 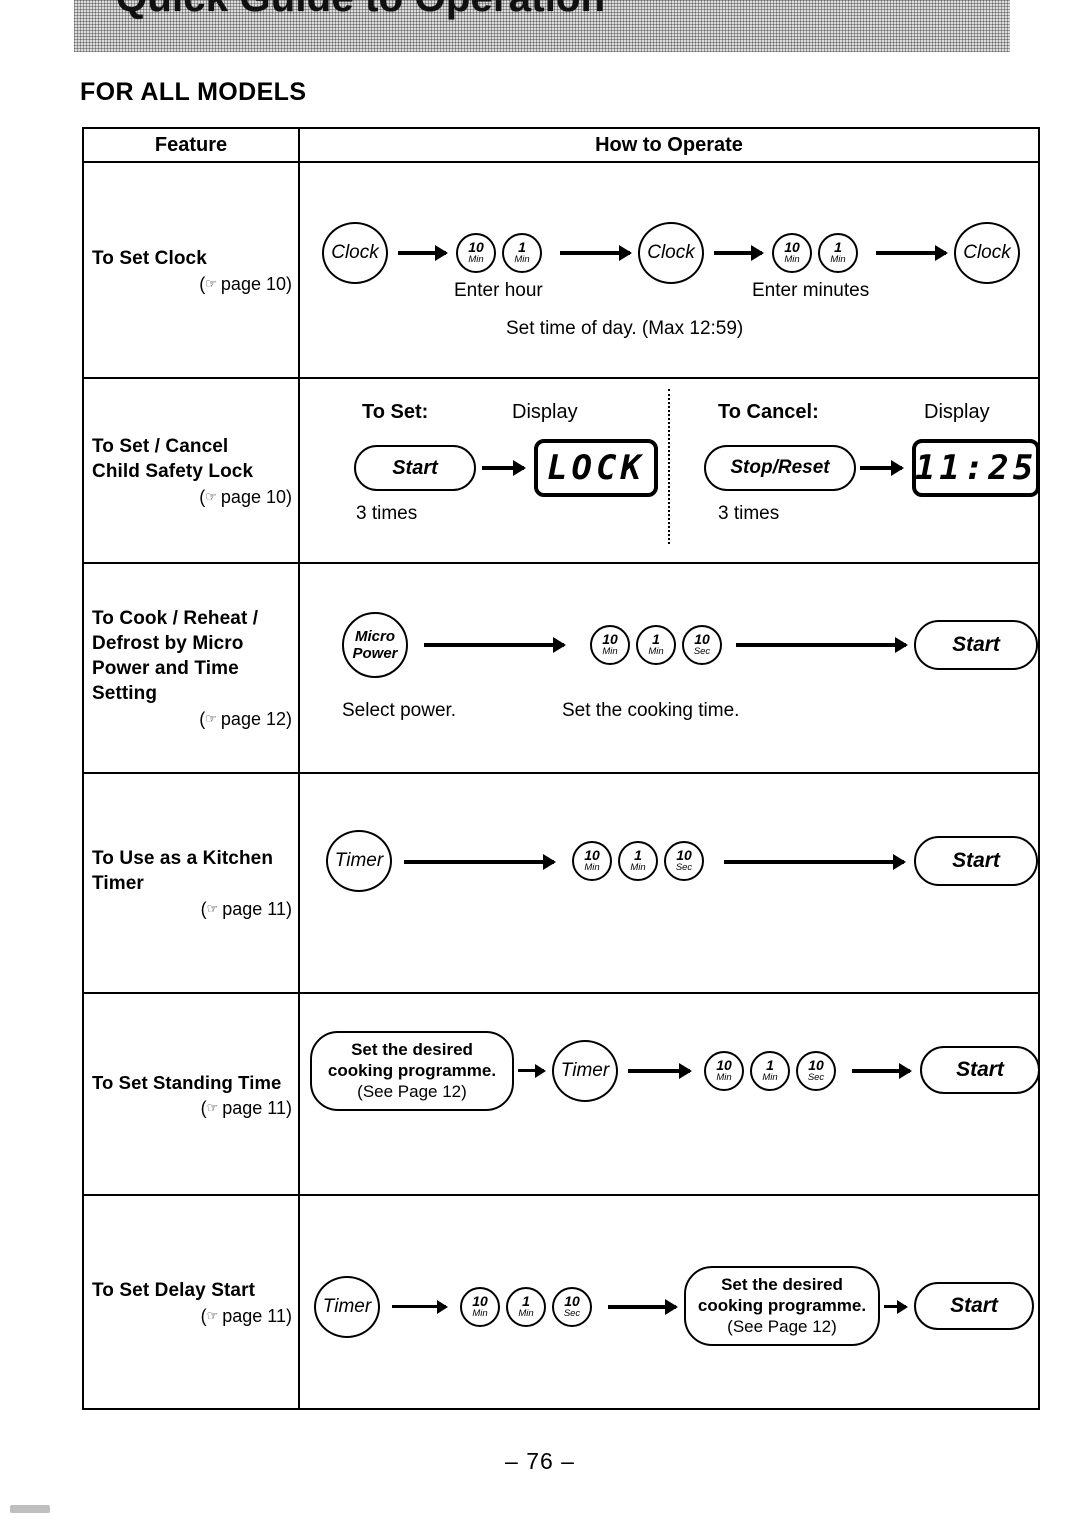 What do you see at coordinates (780, 468) in the screenshot?
I see `stop-reset-button: Stop/Reset` at bounding box center [780, 468].